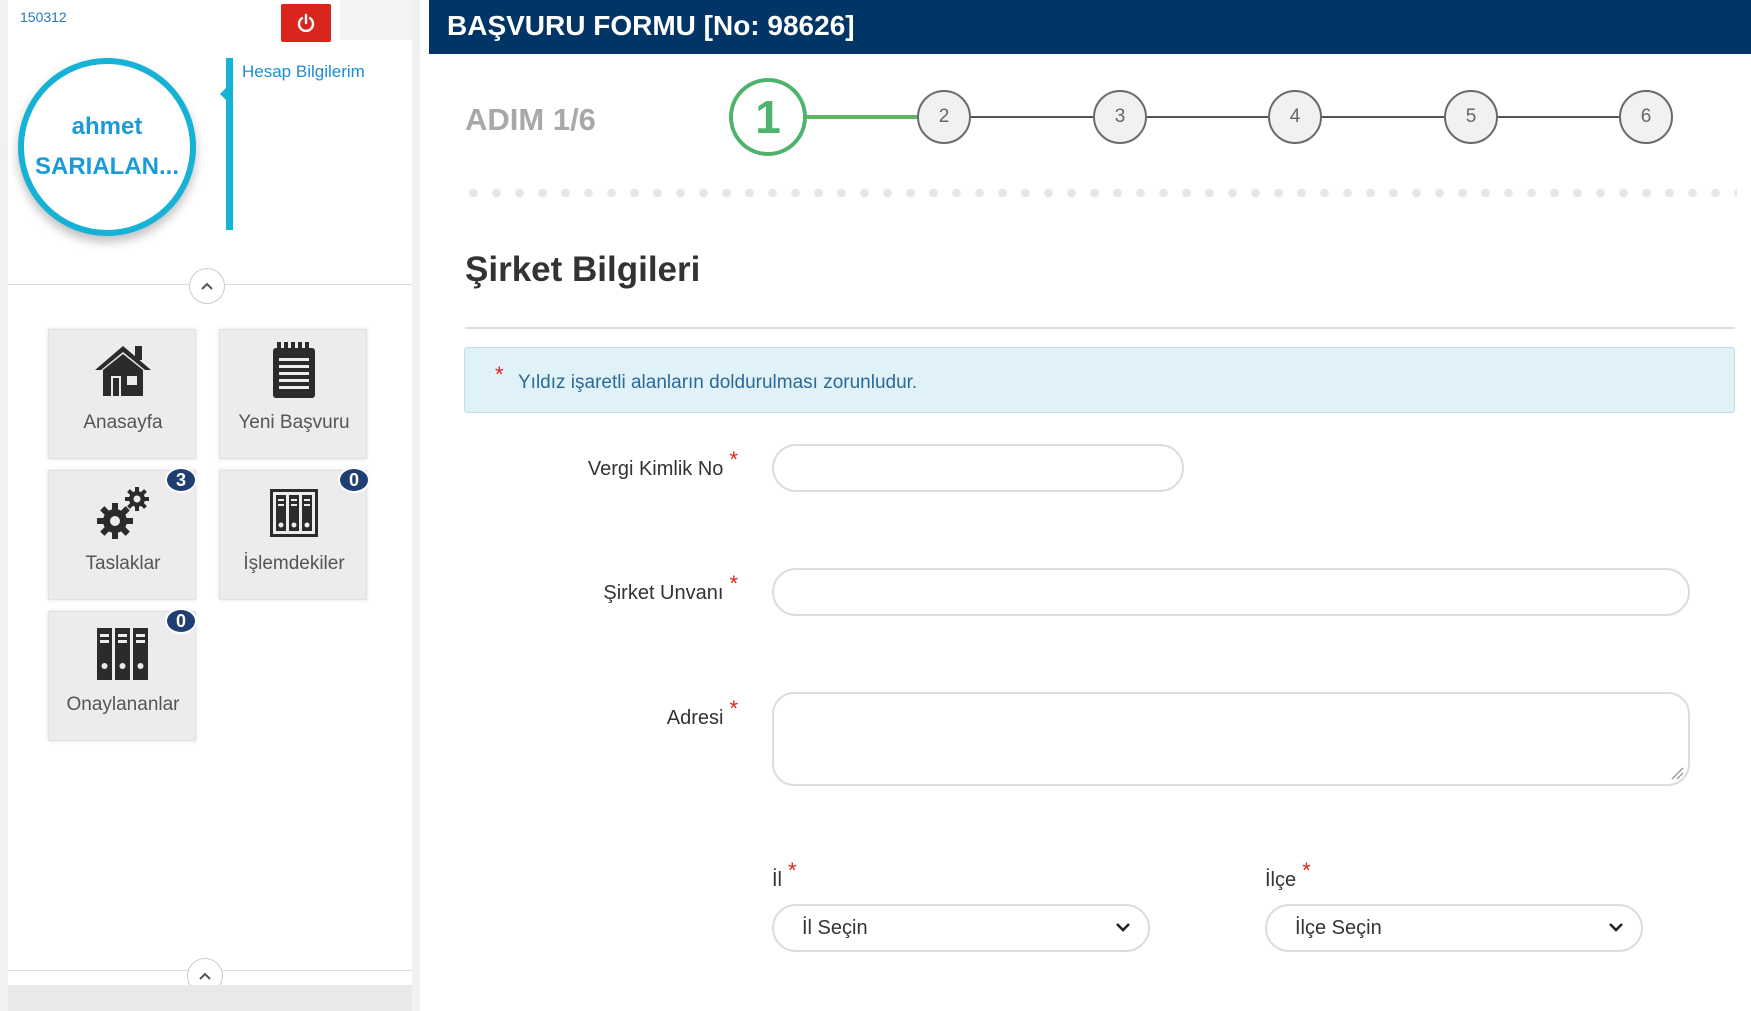 The image size is (1751, 1011). Describe the element at coordinates (181, 621) in the screenshot. I see `approved-count-badge: 0` at that location.